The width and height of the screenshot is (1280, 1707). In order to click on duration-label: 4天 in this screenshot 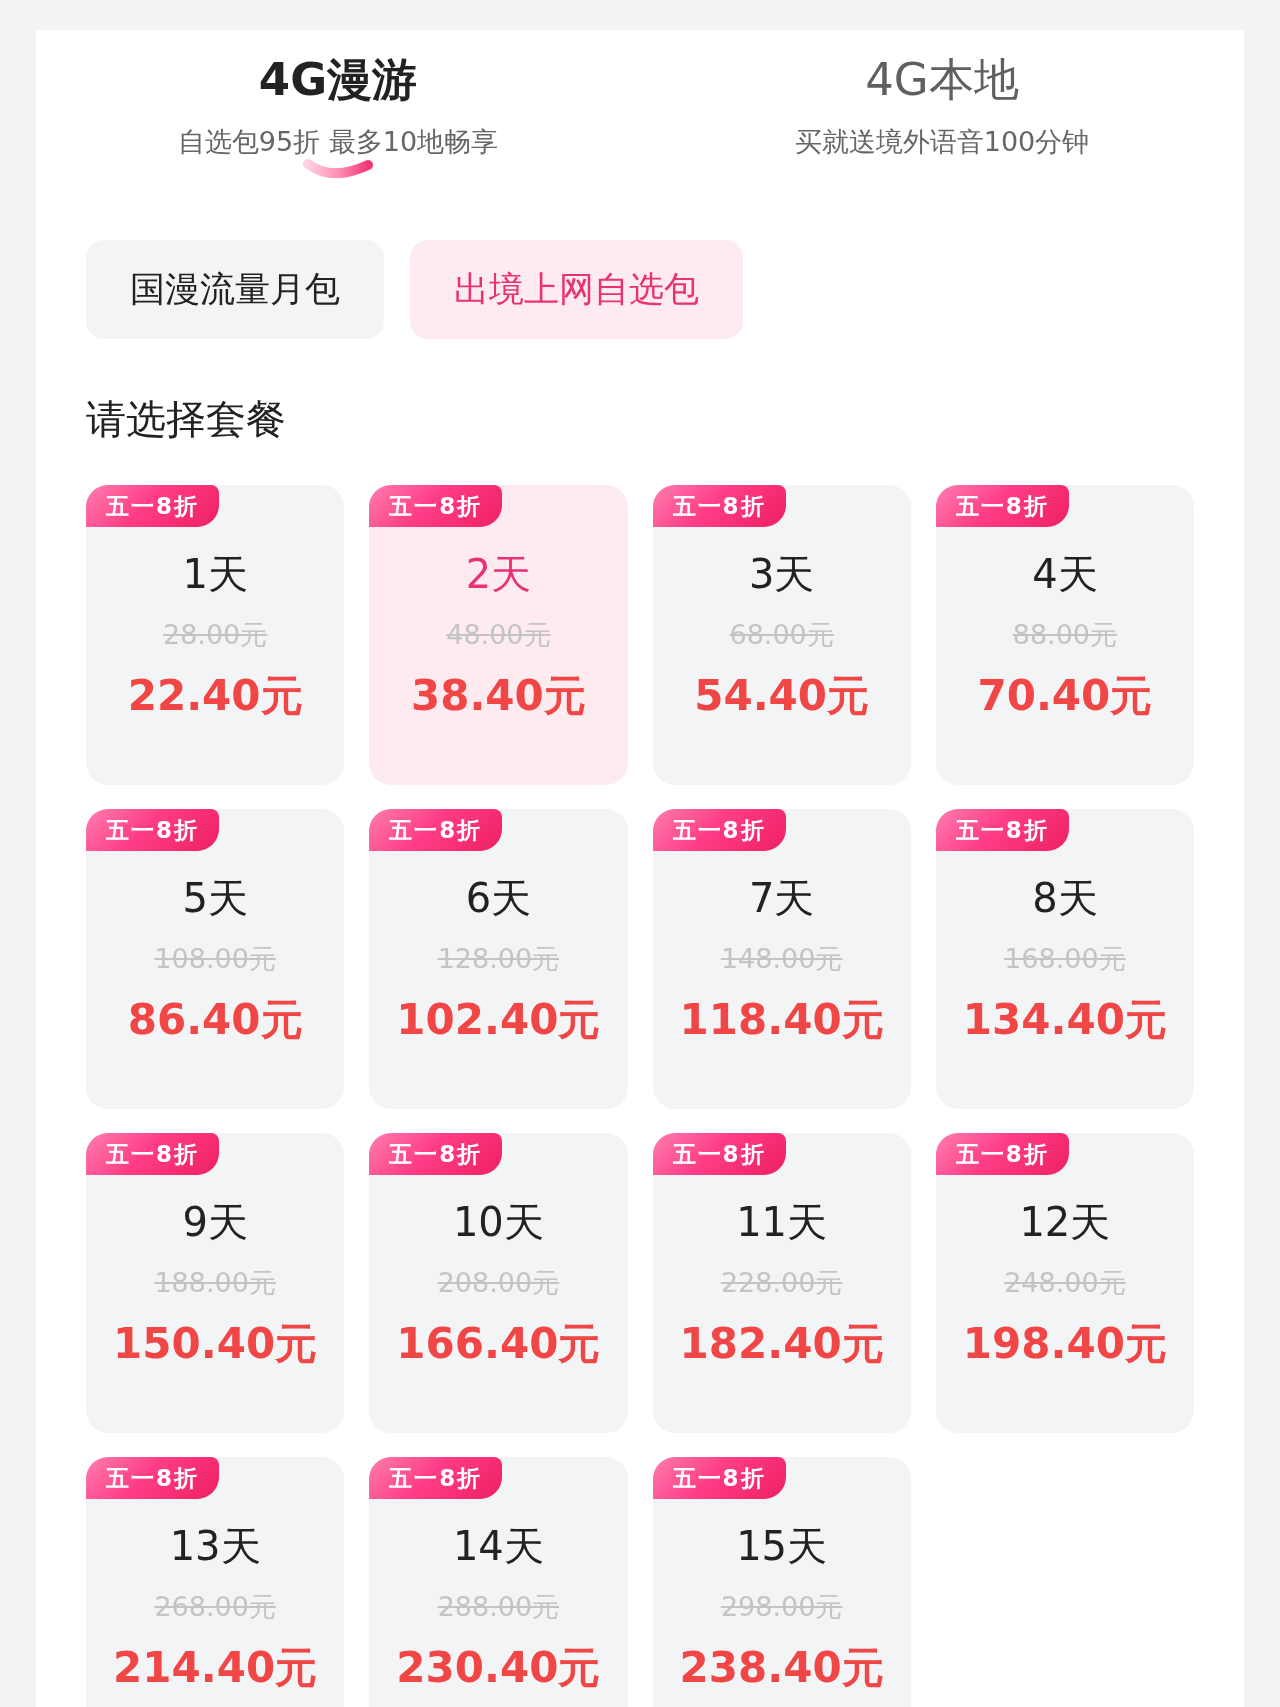, I will do `click(1065, 574)`.